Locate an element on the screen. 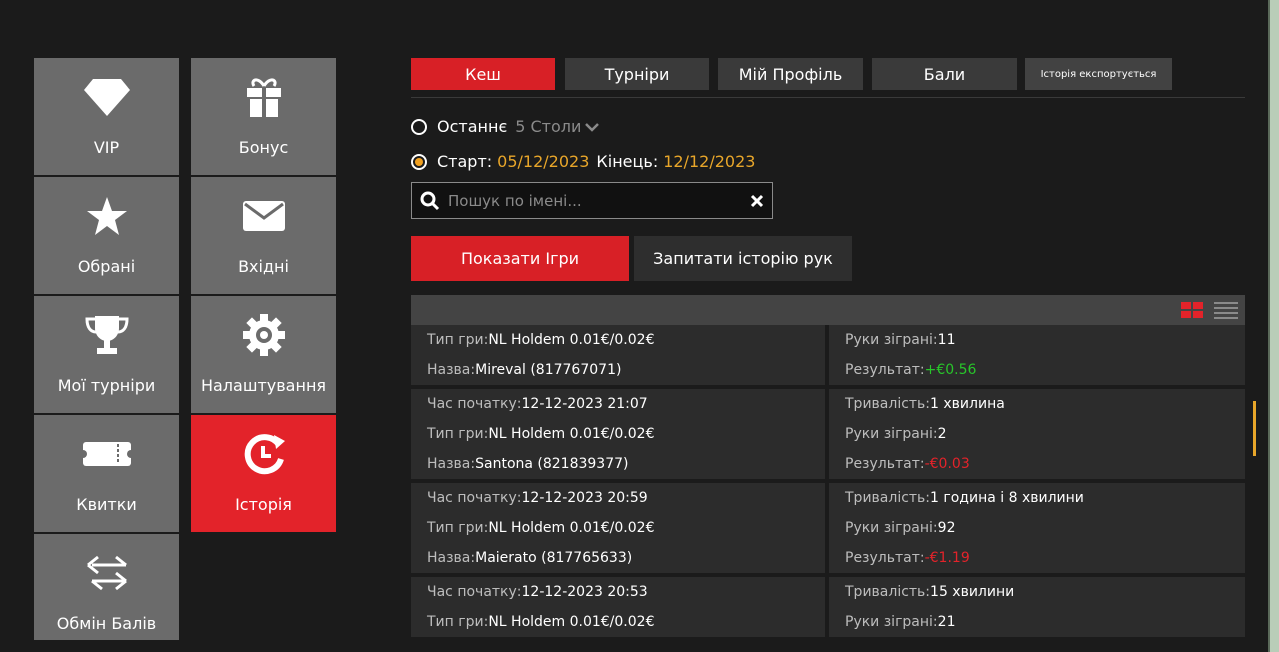 This screenshot has width=1279, height=652. history-icon is located at coordinates (263, 454).